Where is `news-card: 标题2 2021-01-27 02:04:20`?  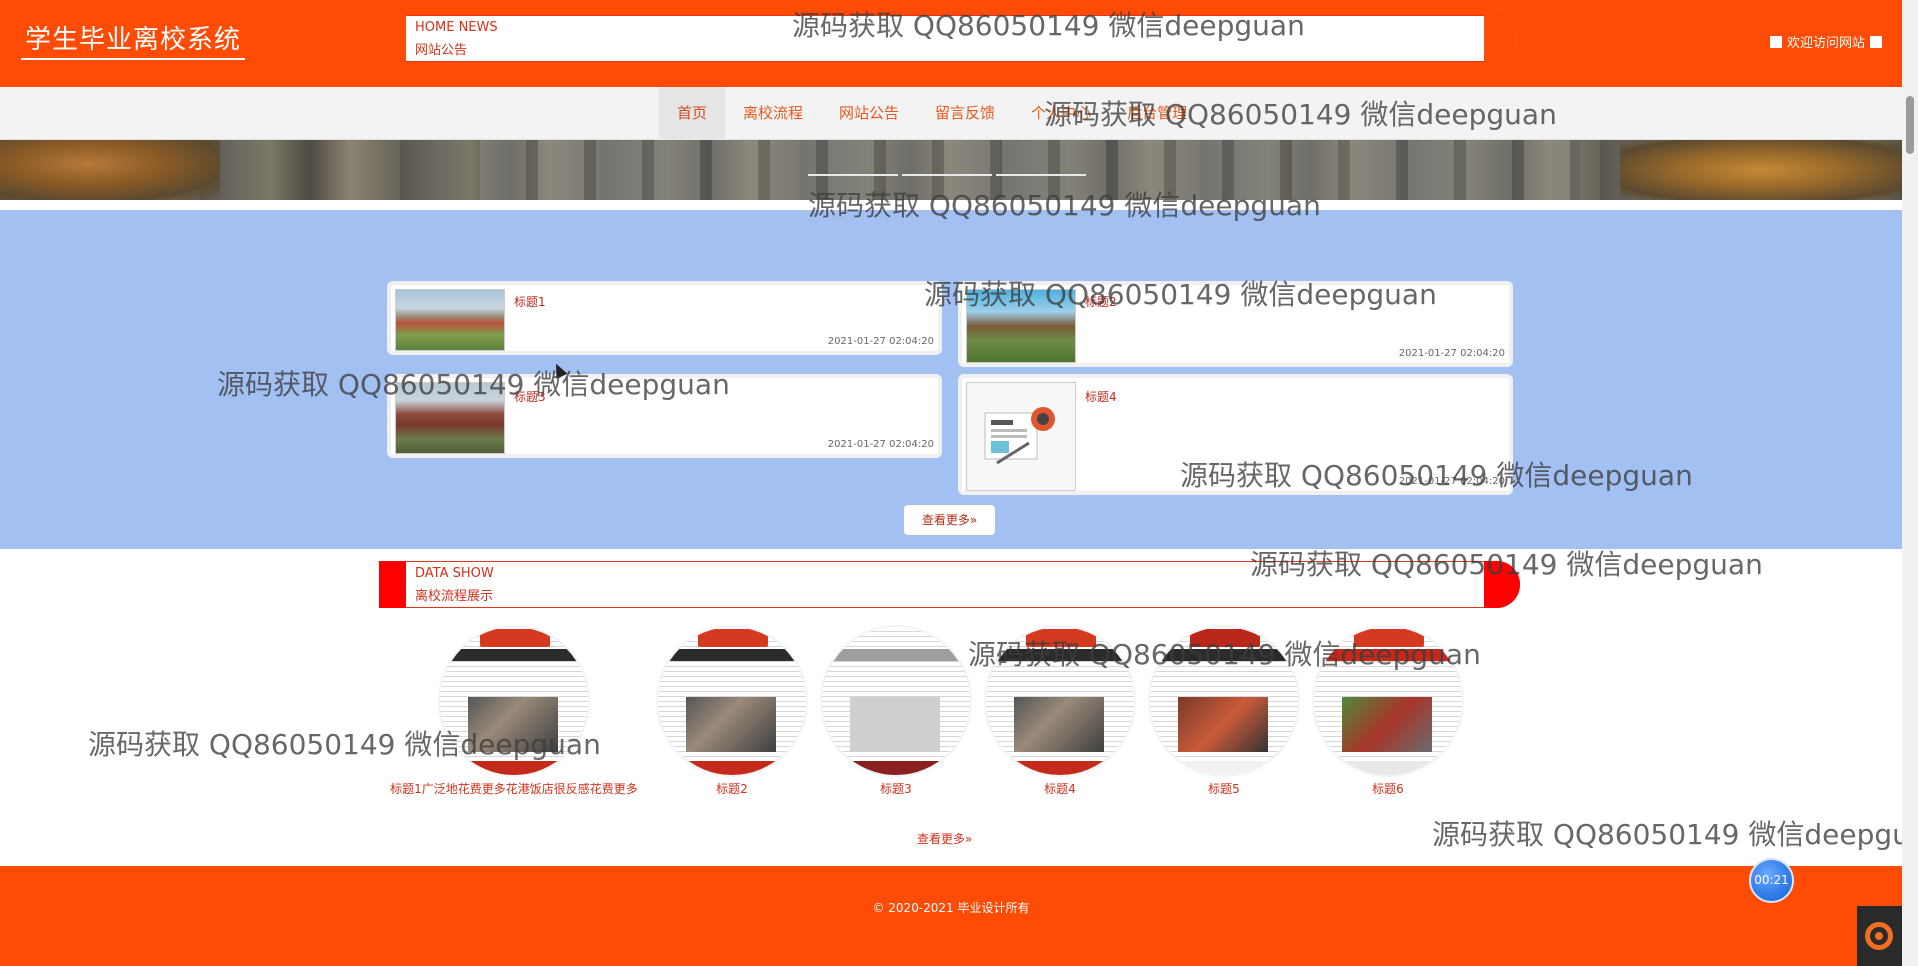 news-card: 标题2 2021-01-27 02:04:20 is located at coordinates (1235, 324).